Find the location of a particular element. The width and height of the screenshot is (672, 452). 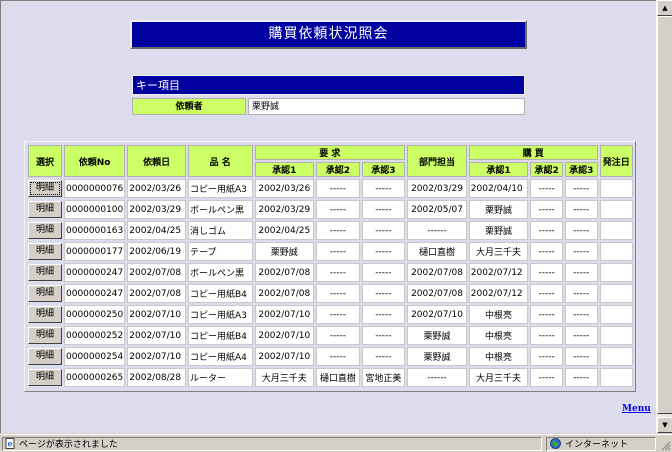

scroll-up-button: ▲ is located at coordinates (664, 8).